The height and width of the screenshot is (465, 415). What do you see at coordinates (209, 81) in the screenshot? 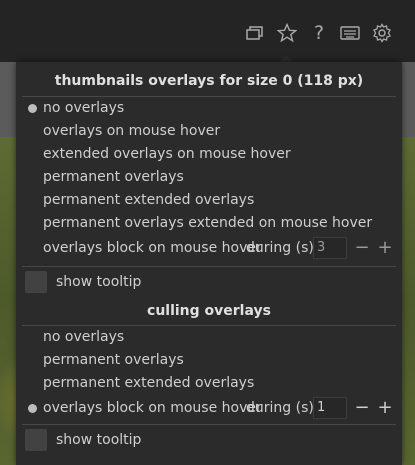
I see `section-title-thumbnails: thumbnails overlays for size 0 (118 px)` at bounding box center [209, 81].